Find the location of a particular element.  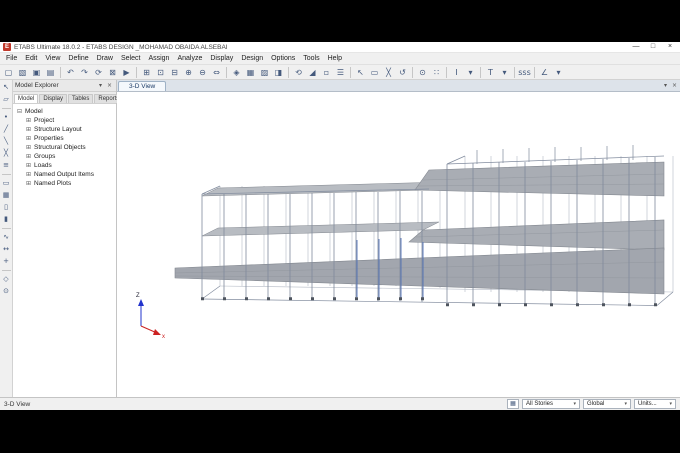

snap-to-grid-icon: ∷ is located at coordinates (436, 72).